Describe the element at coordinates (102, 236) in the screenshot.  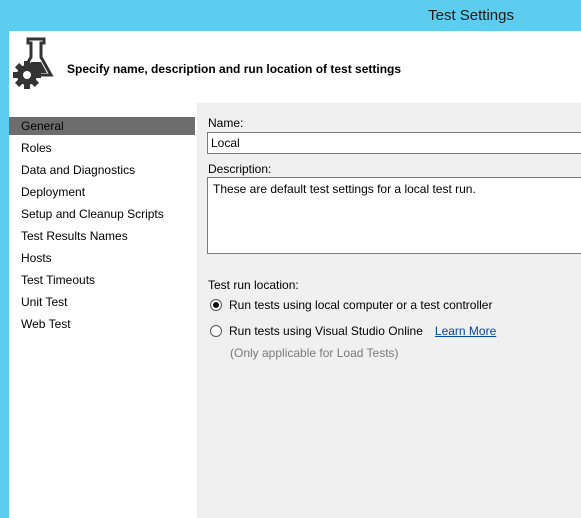
I see `nav-item-test-results-names: Test Results Names` at that location.